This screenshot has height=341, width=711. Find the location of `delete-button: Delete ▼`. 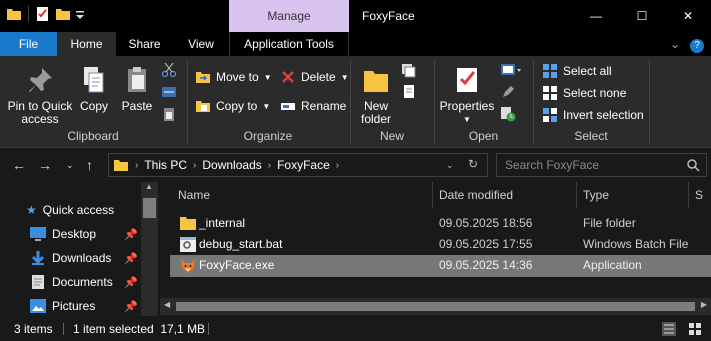

delete-button: Delete ▼ is located at coordinates (314, 77).